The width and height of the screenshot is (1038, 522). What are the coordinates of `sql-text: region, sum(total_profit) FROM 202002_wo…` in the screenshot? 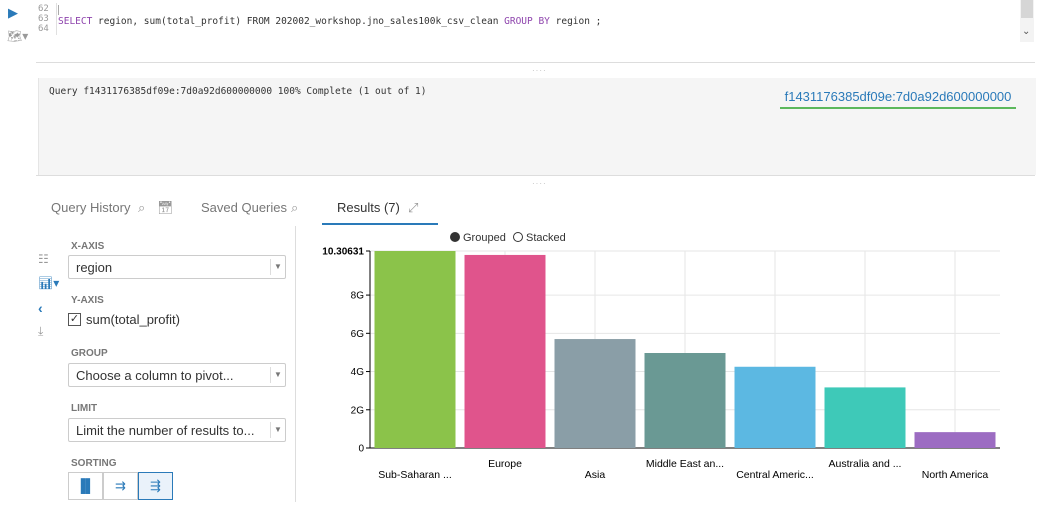 It's located at (298, 21).